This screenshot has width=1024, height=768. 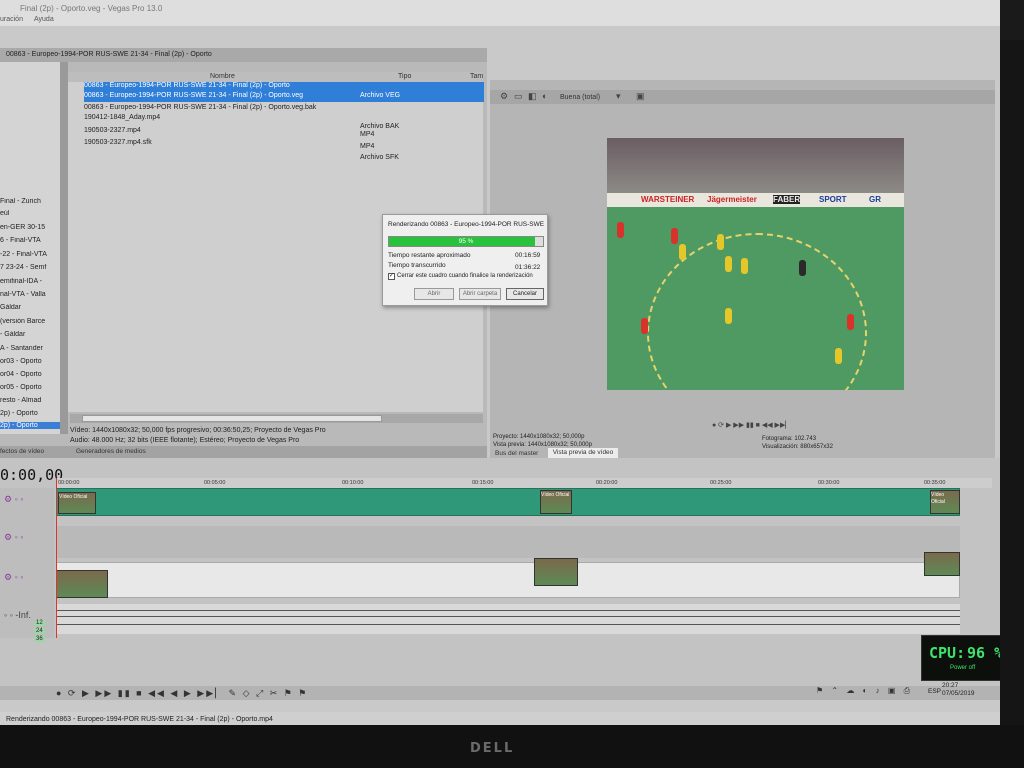 I want to click on timeline-transport: ● ⟳ ▶ ▶▶ ▮▮ ■ ◀◀ ◀ ▶ ▶▶▏ ✎ ◇ ⤢ ✂ ⚑ ⚑, so click(x=182, y=693).